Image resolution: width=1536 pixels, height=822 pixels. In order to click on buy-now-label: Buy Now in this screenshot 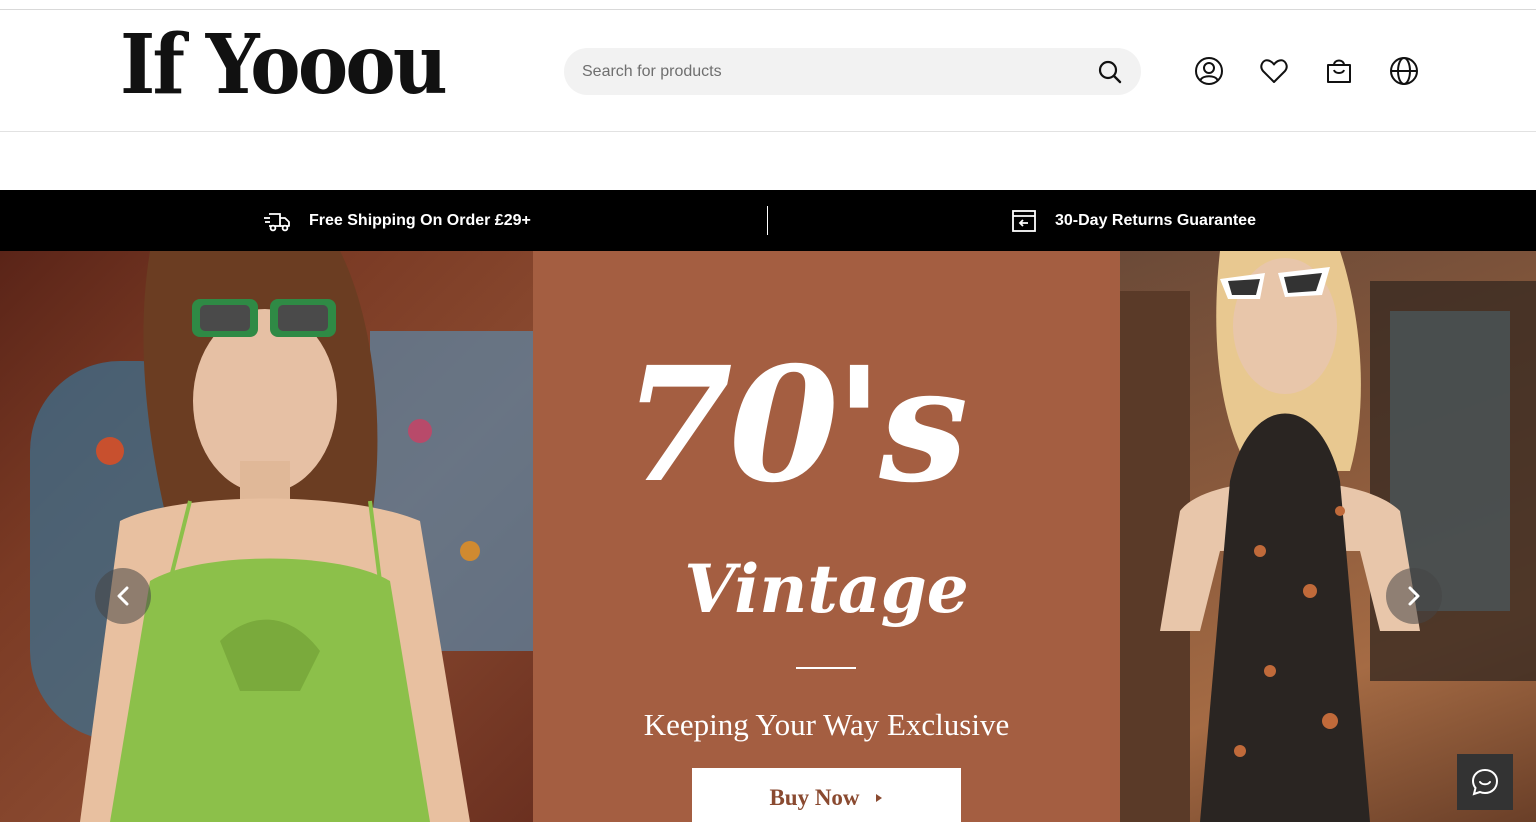, I will do `click(814, 797)`.